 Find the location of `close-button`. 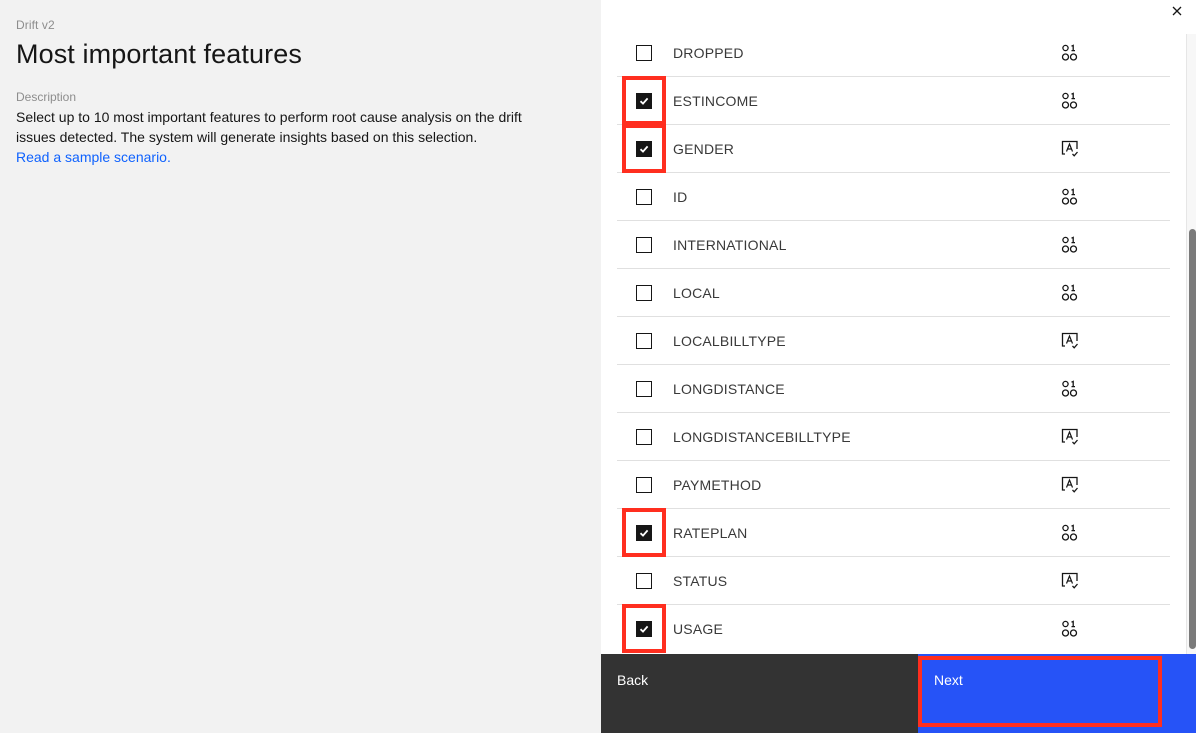

close-button is located at coordinates (1177, 11).